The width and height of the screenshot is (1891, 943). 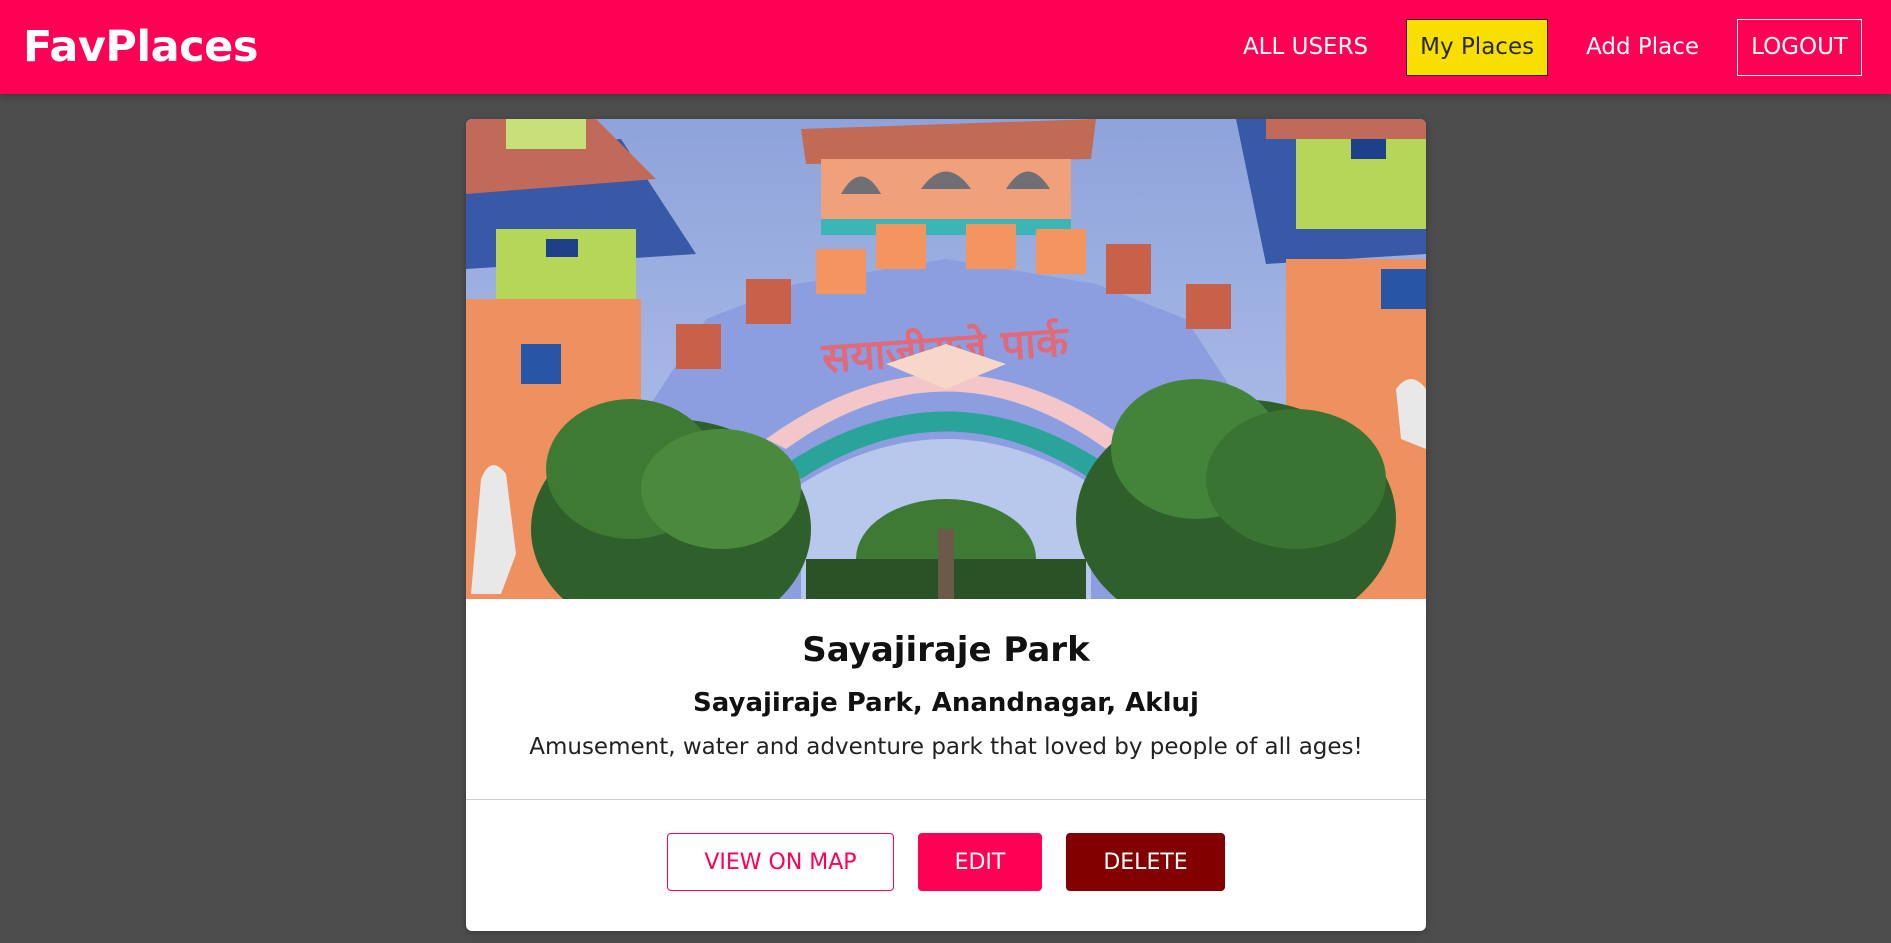 What do you see at coordinates (946, 703) in the screenshot?
I see `place-address: Sayajiraje Park, Anandnagar, Akluj` at bounding box center [946, 703].